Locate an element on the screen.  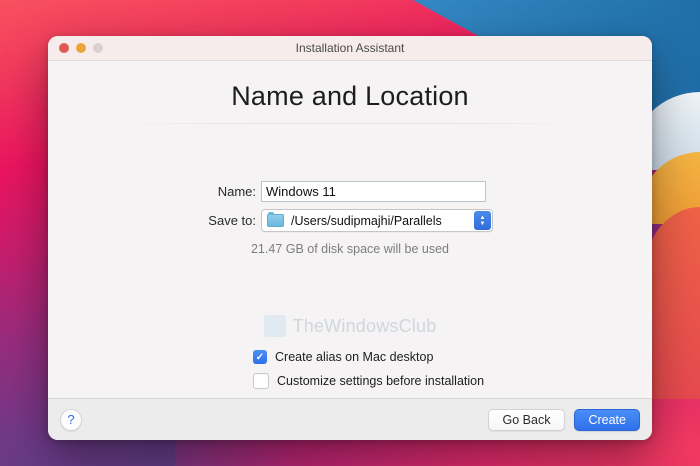
dialog-footer: ? Go Back Create is located at coordinates (350, 419).